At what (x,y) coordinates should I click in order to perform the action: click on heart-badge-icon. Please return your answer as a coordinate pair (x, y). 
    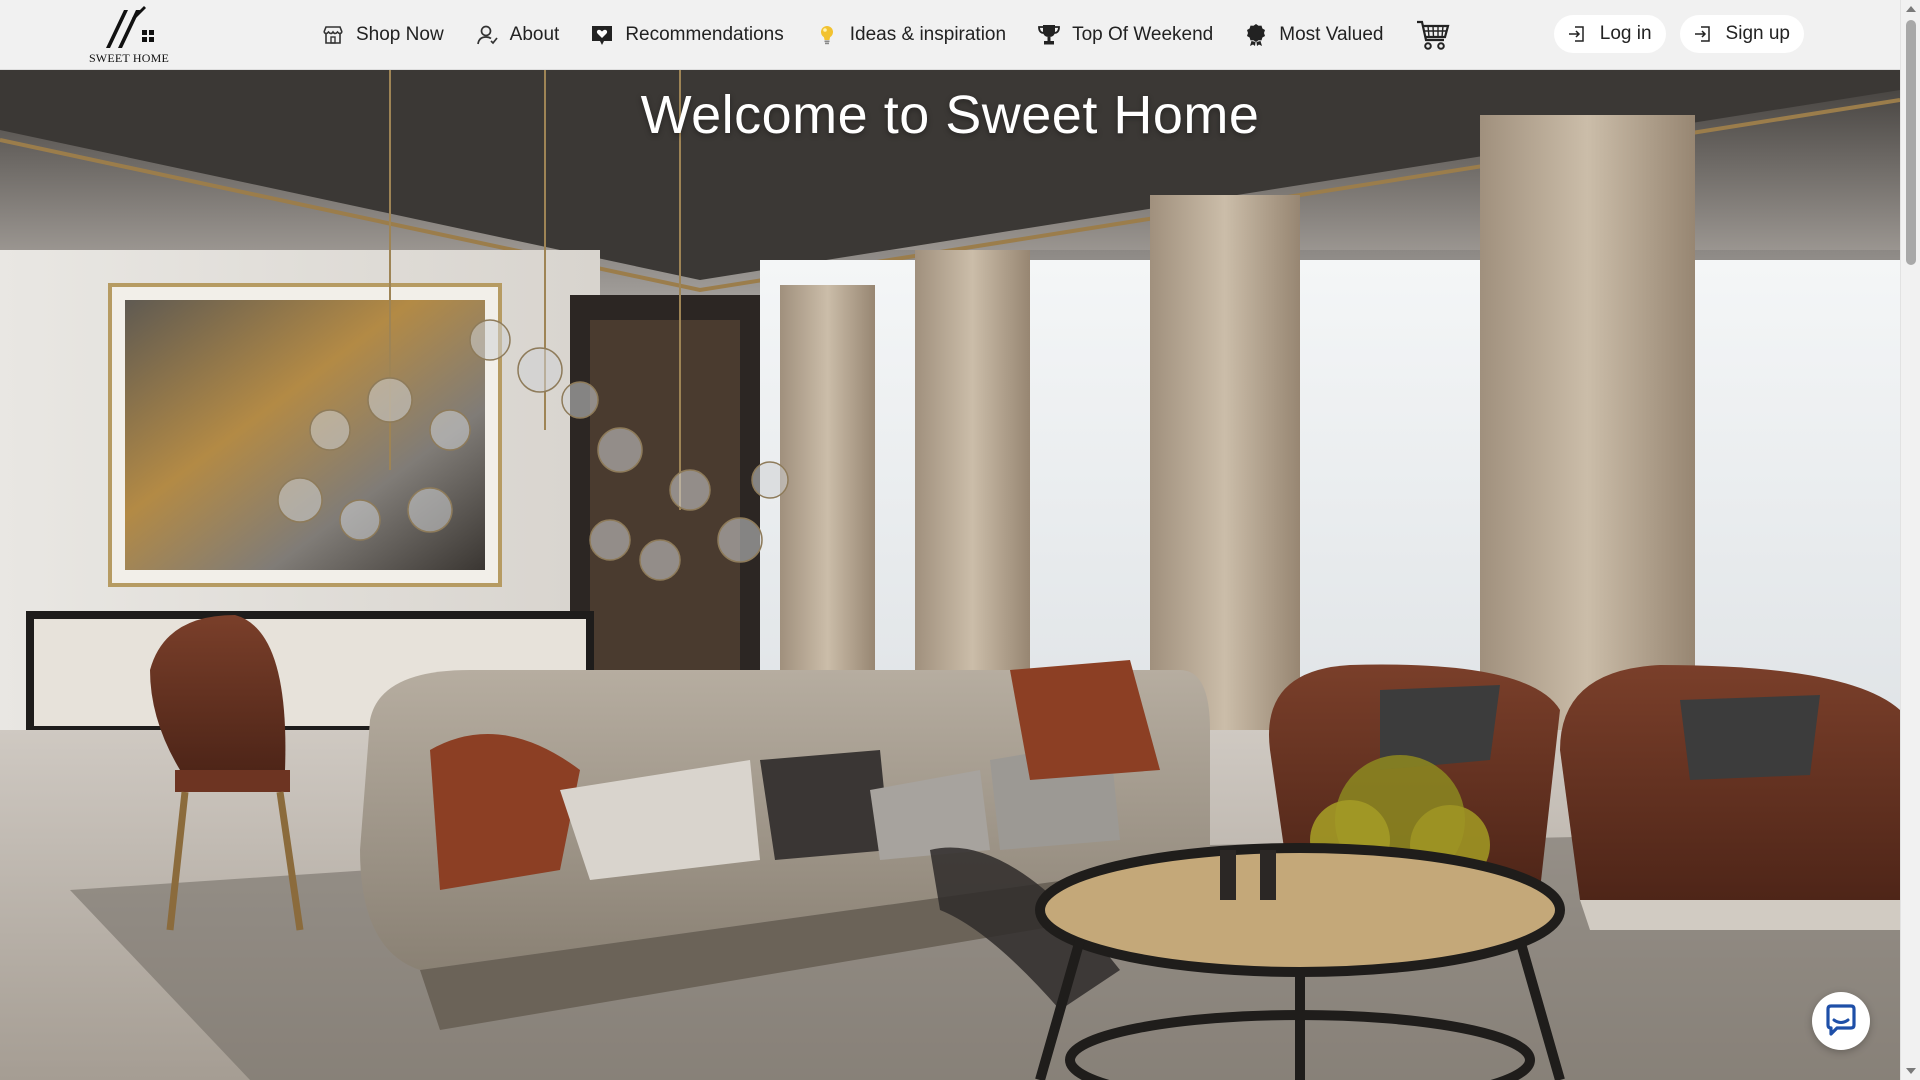
    Looking at the image, I should click on (602, 35).